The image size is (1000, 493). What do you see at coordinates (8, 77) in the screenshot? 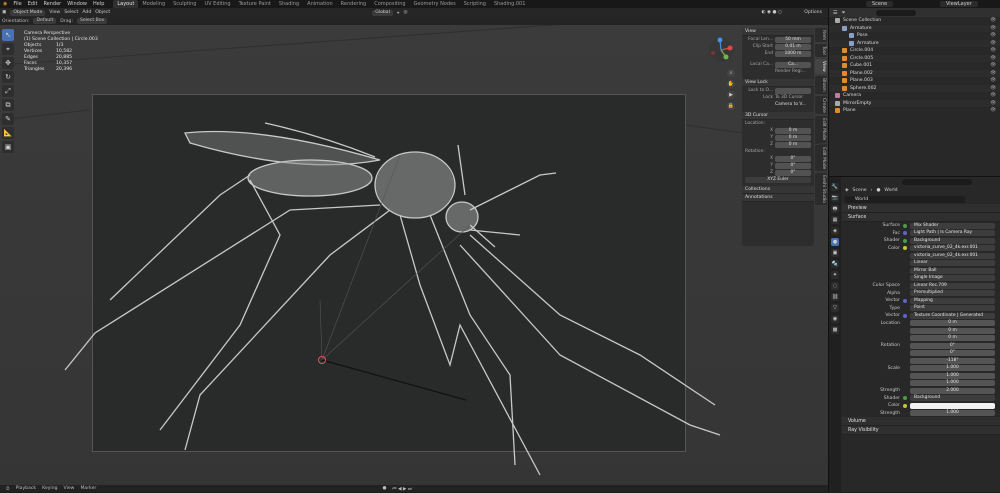
I see `rotate-tool-icon: ↻` at bounding box center [8, 77].